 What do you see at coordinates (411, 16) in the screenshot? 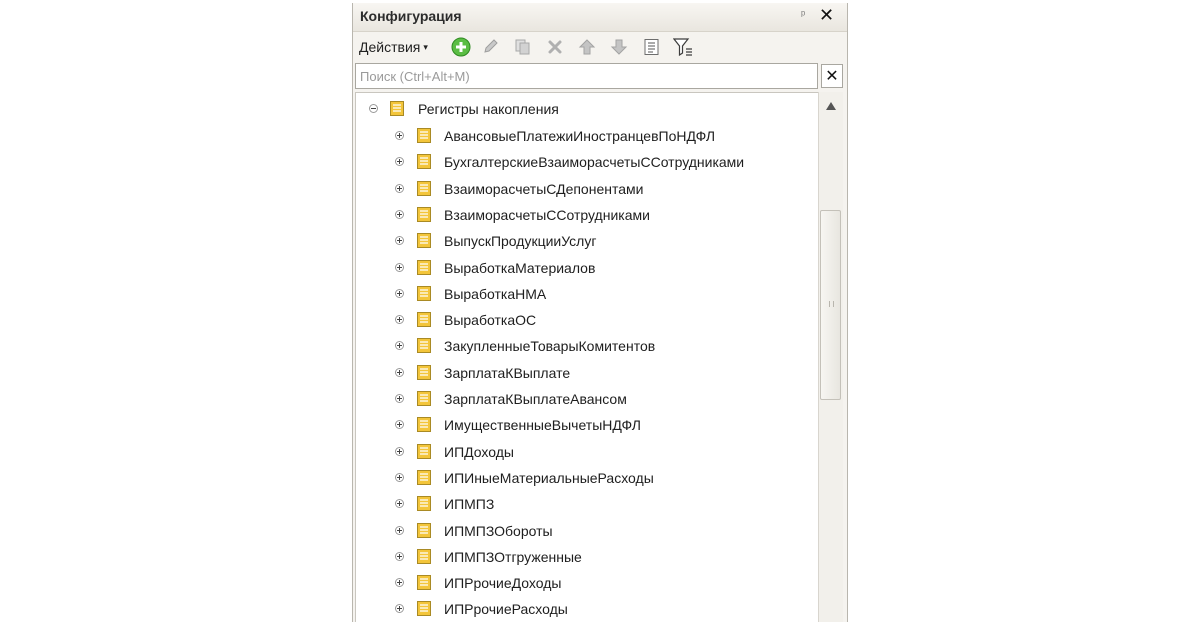
I see `panel-title: Конфигурация` at bounding box center [411, 16].